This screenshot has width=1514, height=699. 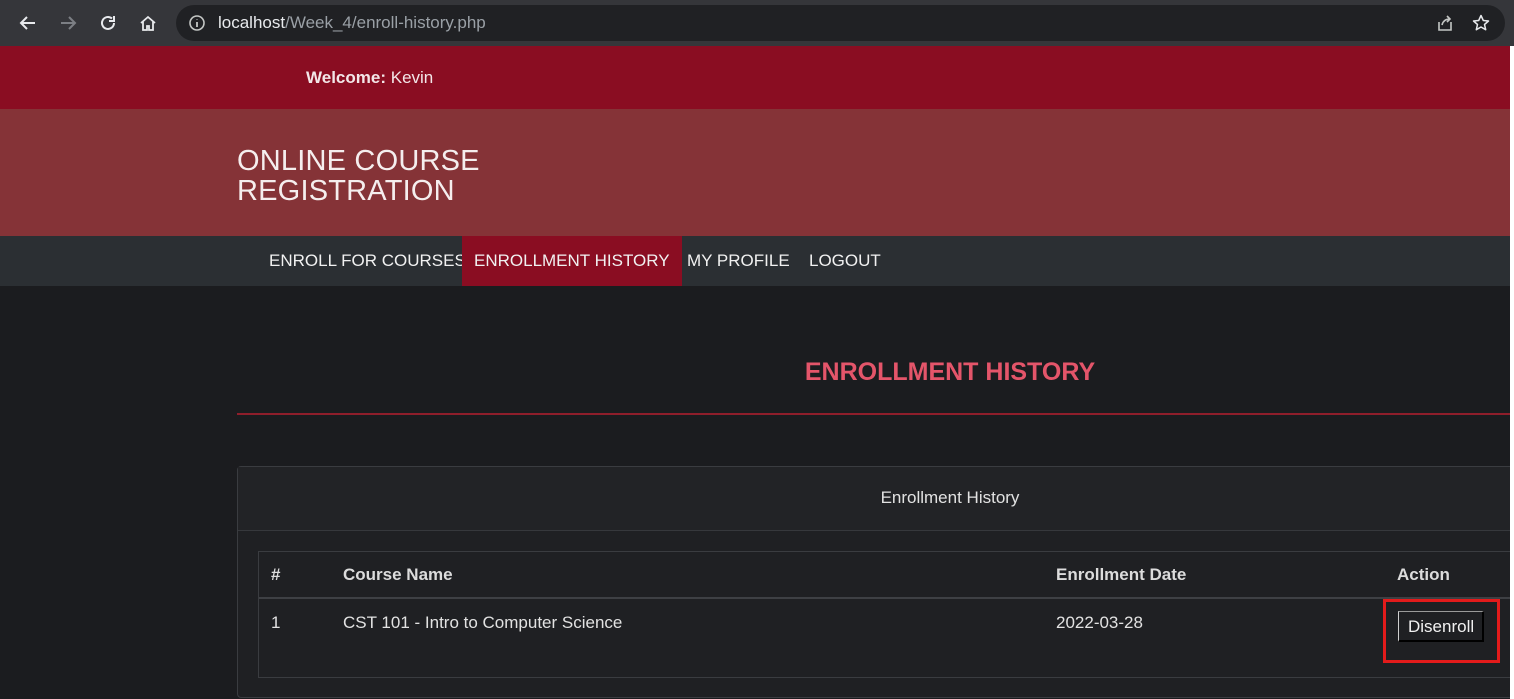 I want to click on site-info-icon, so click(x=197, y=23).